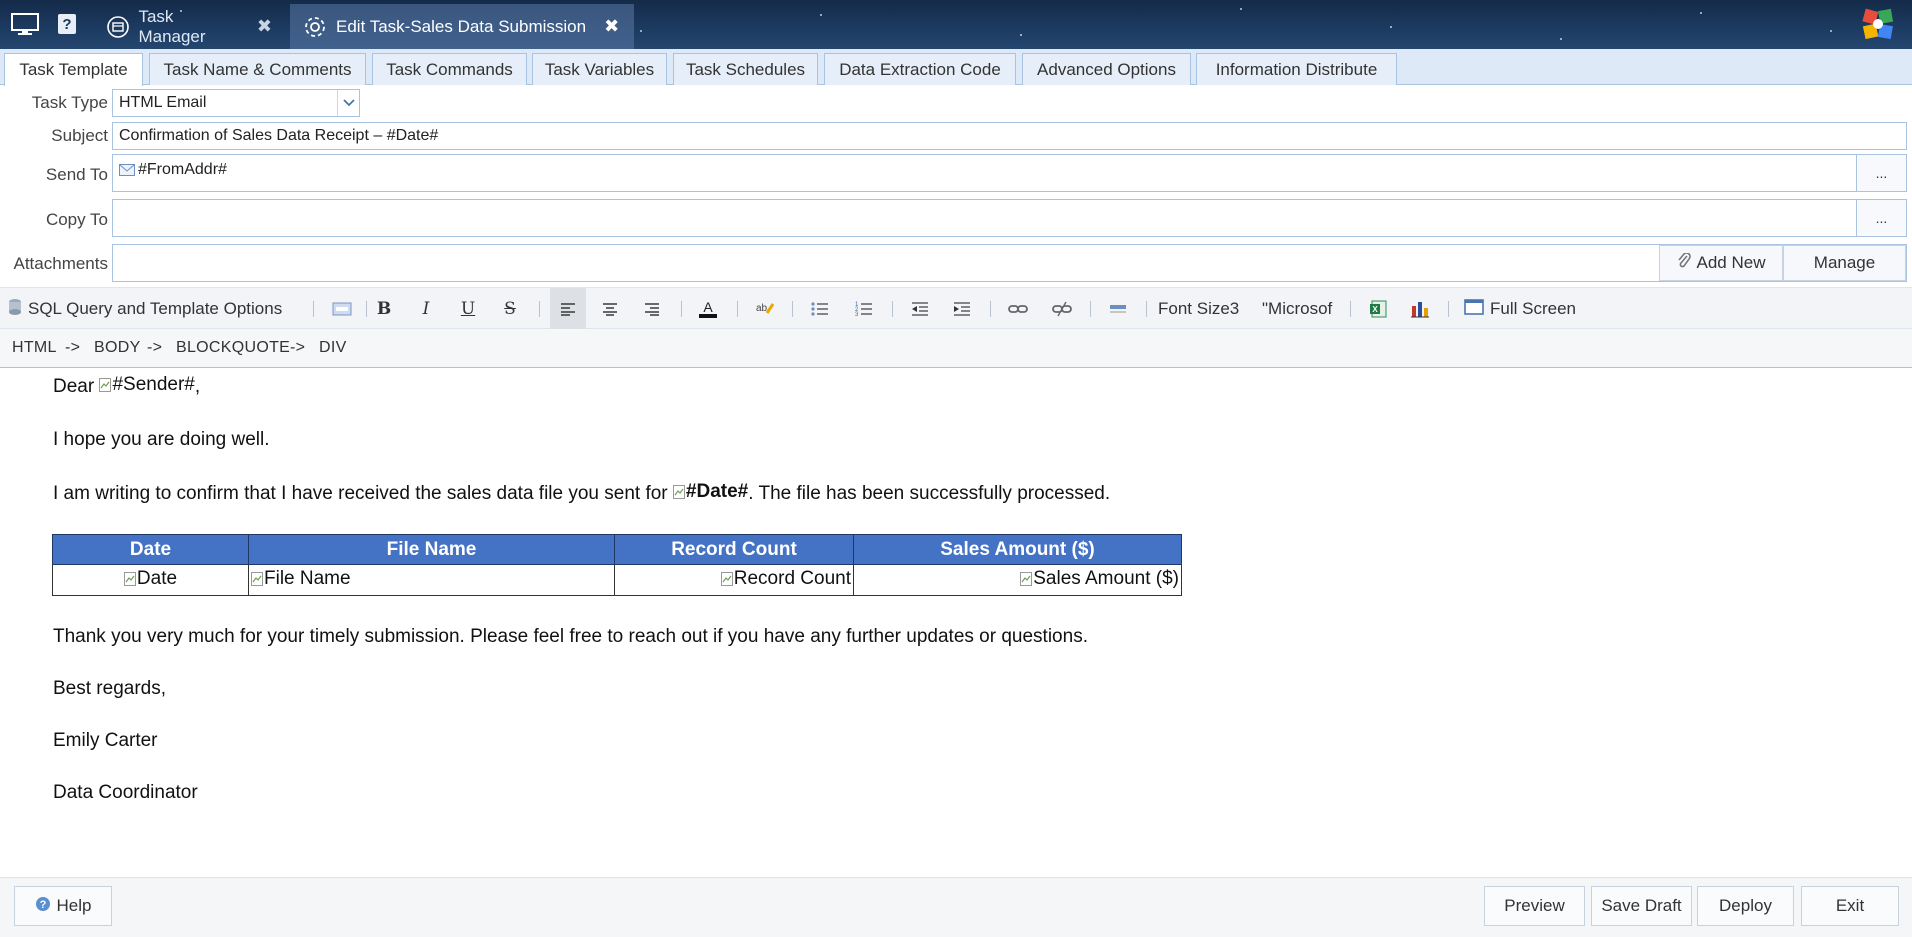  What do you see at coordinates (710, 492) in the screenshot?
I see `date-variable-placeholder: #Date#` at bounding box center [710, 492].